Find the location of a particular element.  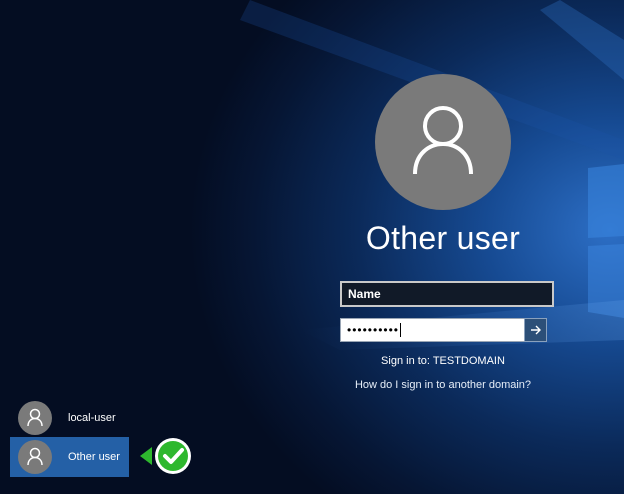

selected-user-avatar is located at coordinates (443, 142).